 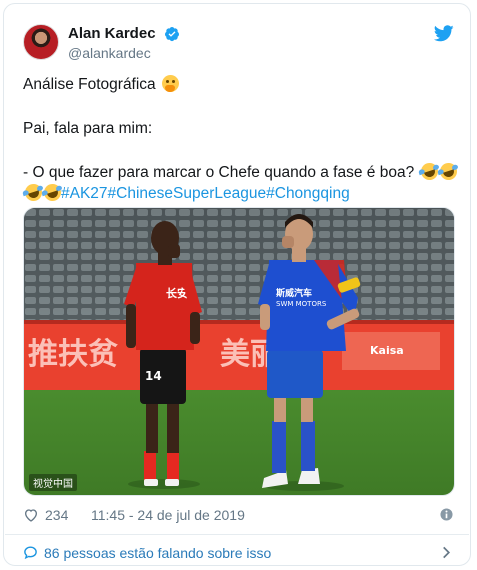 I want to click on conversation-link: 86 pessoas estão falando sobre isso, so click(x=238, y=553).